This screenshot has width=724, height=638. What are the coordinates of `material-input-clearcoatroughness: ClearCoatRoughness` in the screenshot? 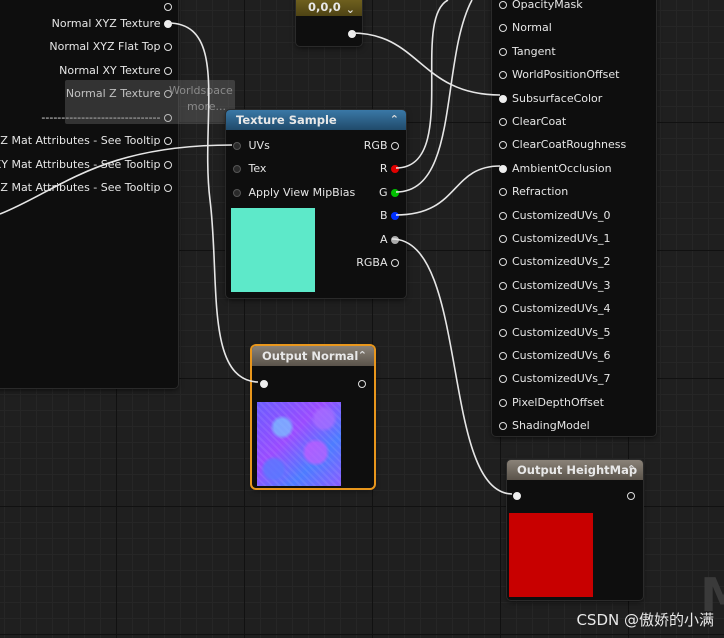 It's located at (562, 144).